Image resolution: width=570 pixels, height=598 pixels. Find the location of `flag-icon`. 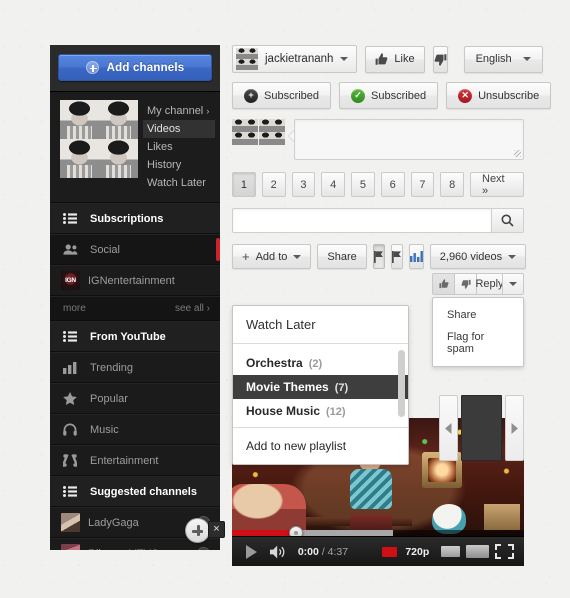

flag-icon is located at coordinates (396, 256).